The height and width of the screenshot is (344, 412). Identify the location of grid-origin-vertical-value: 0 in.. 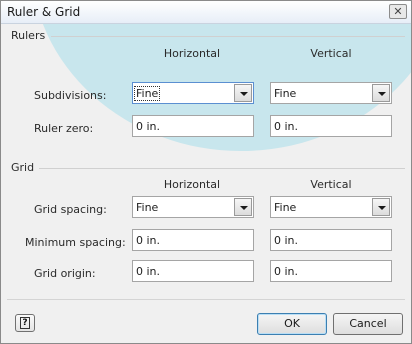
(286, 271).